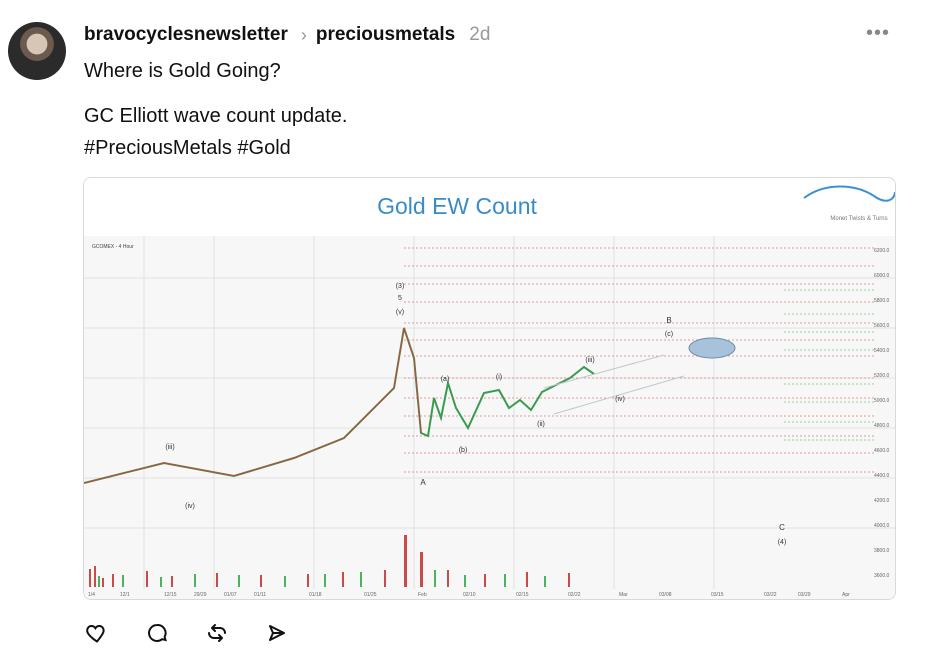 This screenshot has width=928, height=670. What do you see at coordinates (187, 633) in the screenshot?
I see `post-actions` at bounding box center [187, 633].